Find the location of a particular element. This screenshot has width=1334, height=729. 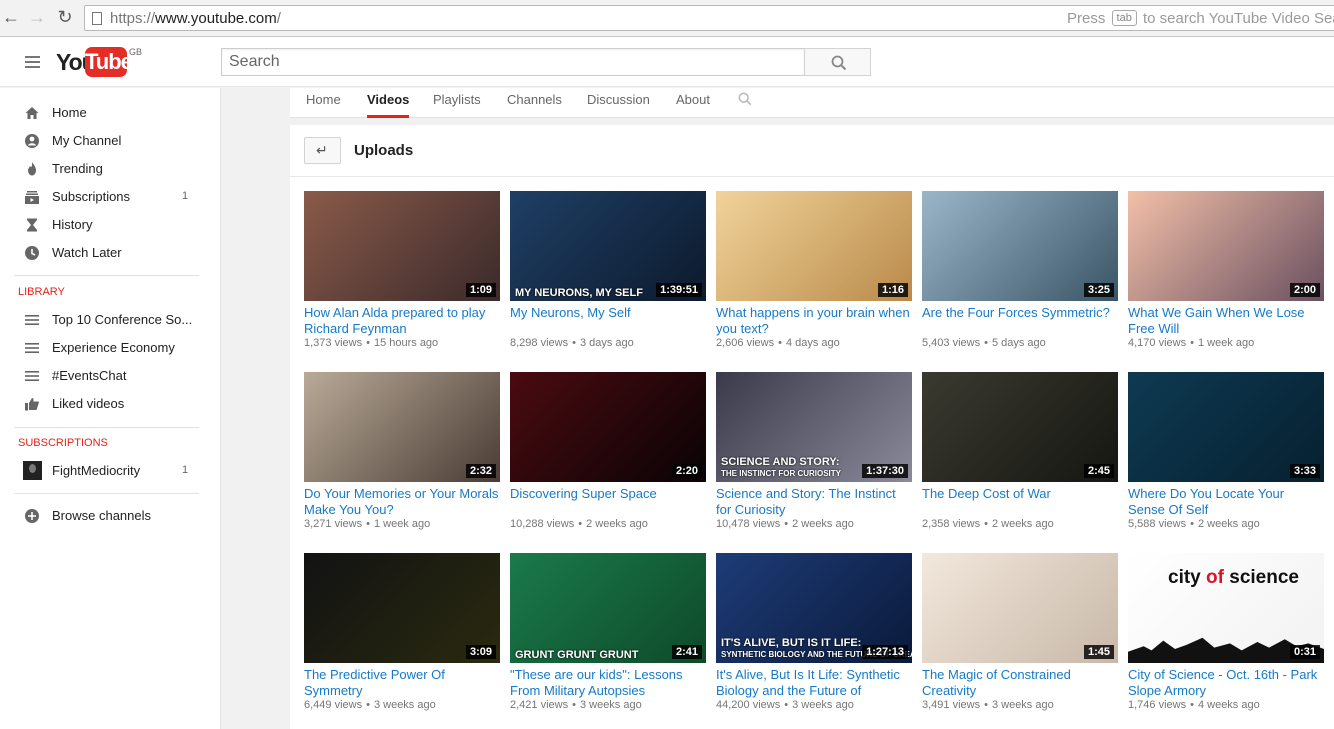

sidebar-item-watch-later: Watch Later is located at coordinates (110, 254).